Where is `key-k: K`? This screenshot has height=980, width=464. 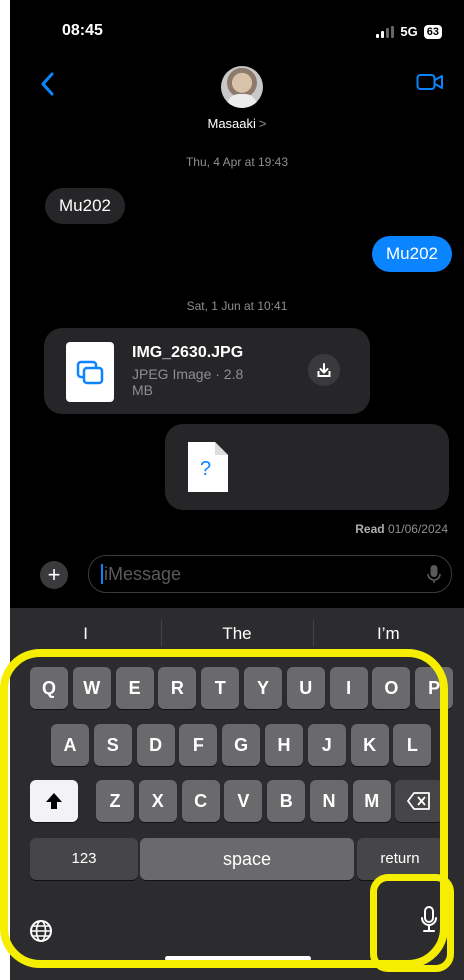
key-k: K is located at coordinates (369, 745).